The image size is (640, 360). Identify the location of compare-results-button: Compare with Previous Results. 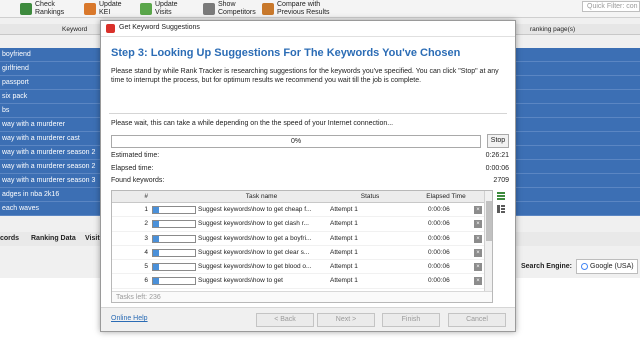
(296, 9).